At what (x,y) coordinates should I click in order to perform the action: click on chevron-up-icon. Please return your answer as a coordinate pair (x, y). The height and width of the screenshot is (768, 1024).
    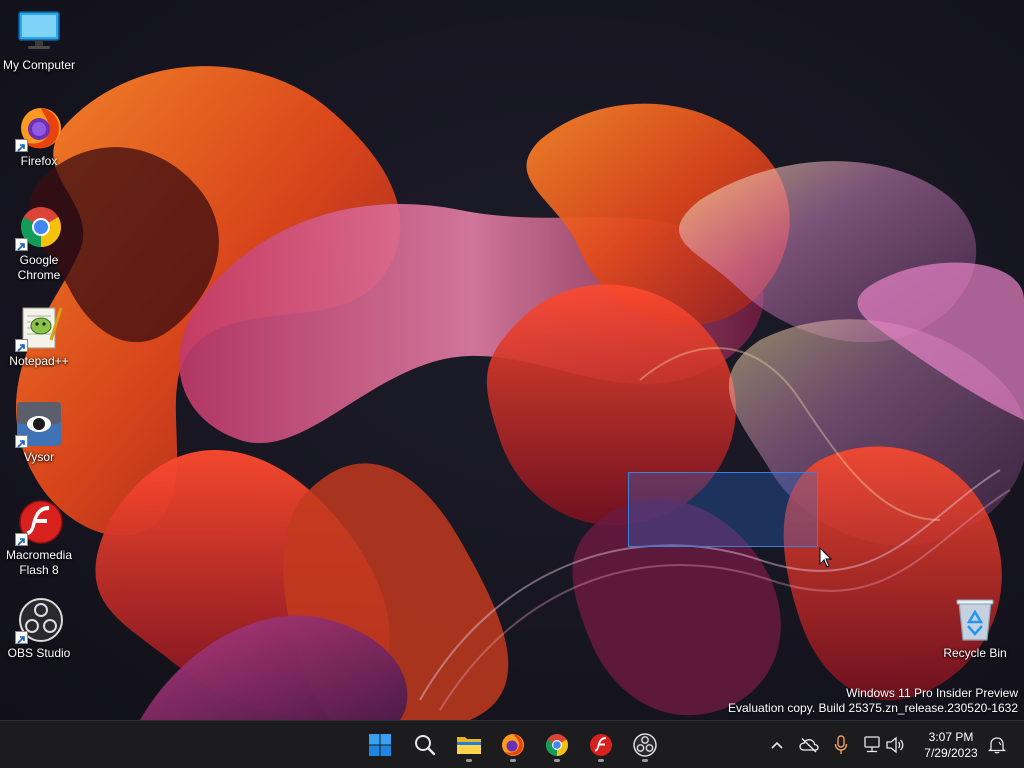
    Looking at the image, I should click on (777, 745).